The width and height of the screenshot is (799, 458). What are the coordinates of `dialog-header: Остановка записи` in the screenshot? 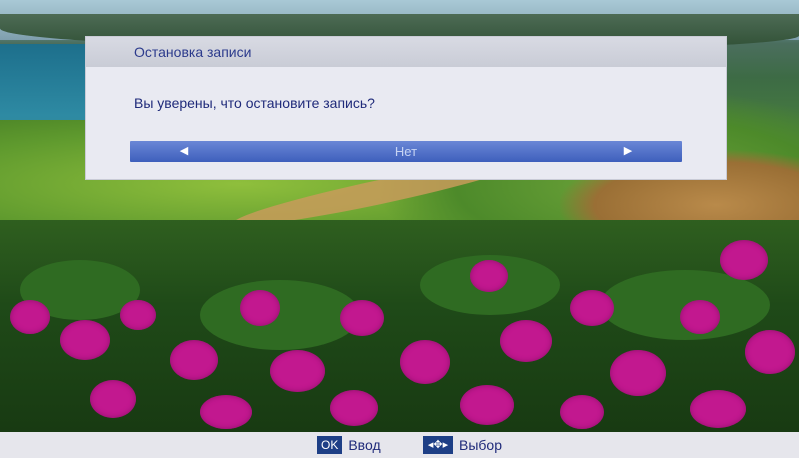 It's located at (406, 52).